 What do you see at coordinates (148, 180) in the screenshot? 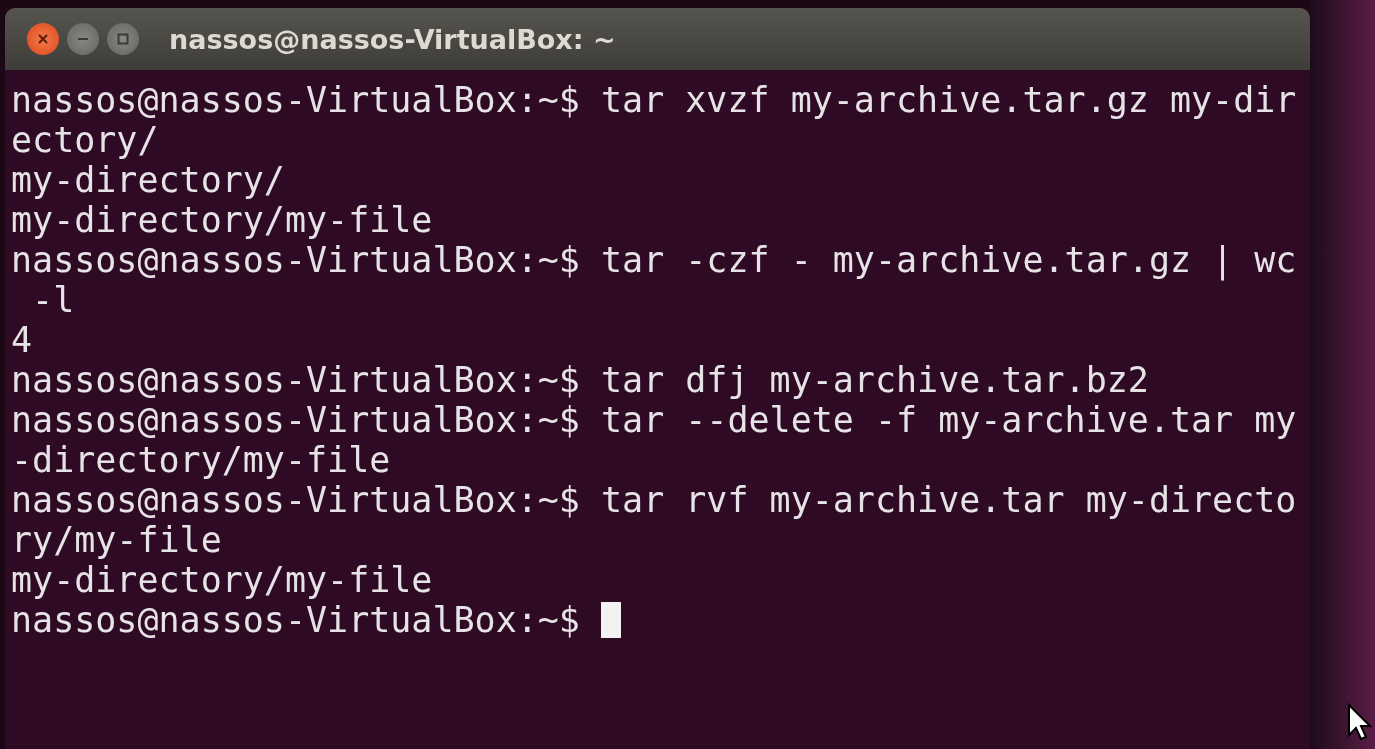
I see `terminal-line: my-directory/` at bounding box center [148, 180].